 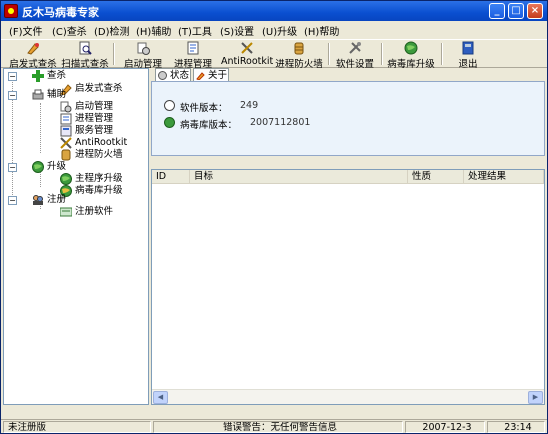 I want to click on registration-status: 未注册版, so click(x=77, y=427).